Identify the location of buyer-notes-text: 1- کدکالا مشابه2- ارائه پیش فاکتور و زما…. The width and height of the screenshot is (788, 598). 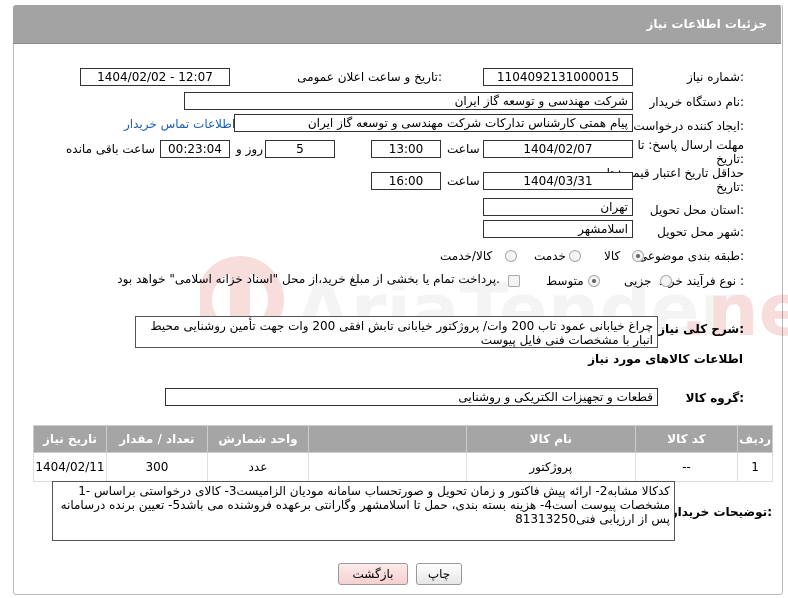
(363, 511).